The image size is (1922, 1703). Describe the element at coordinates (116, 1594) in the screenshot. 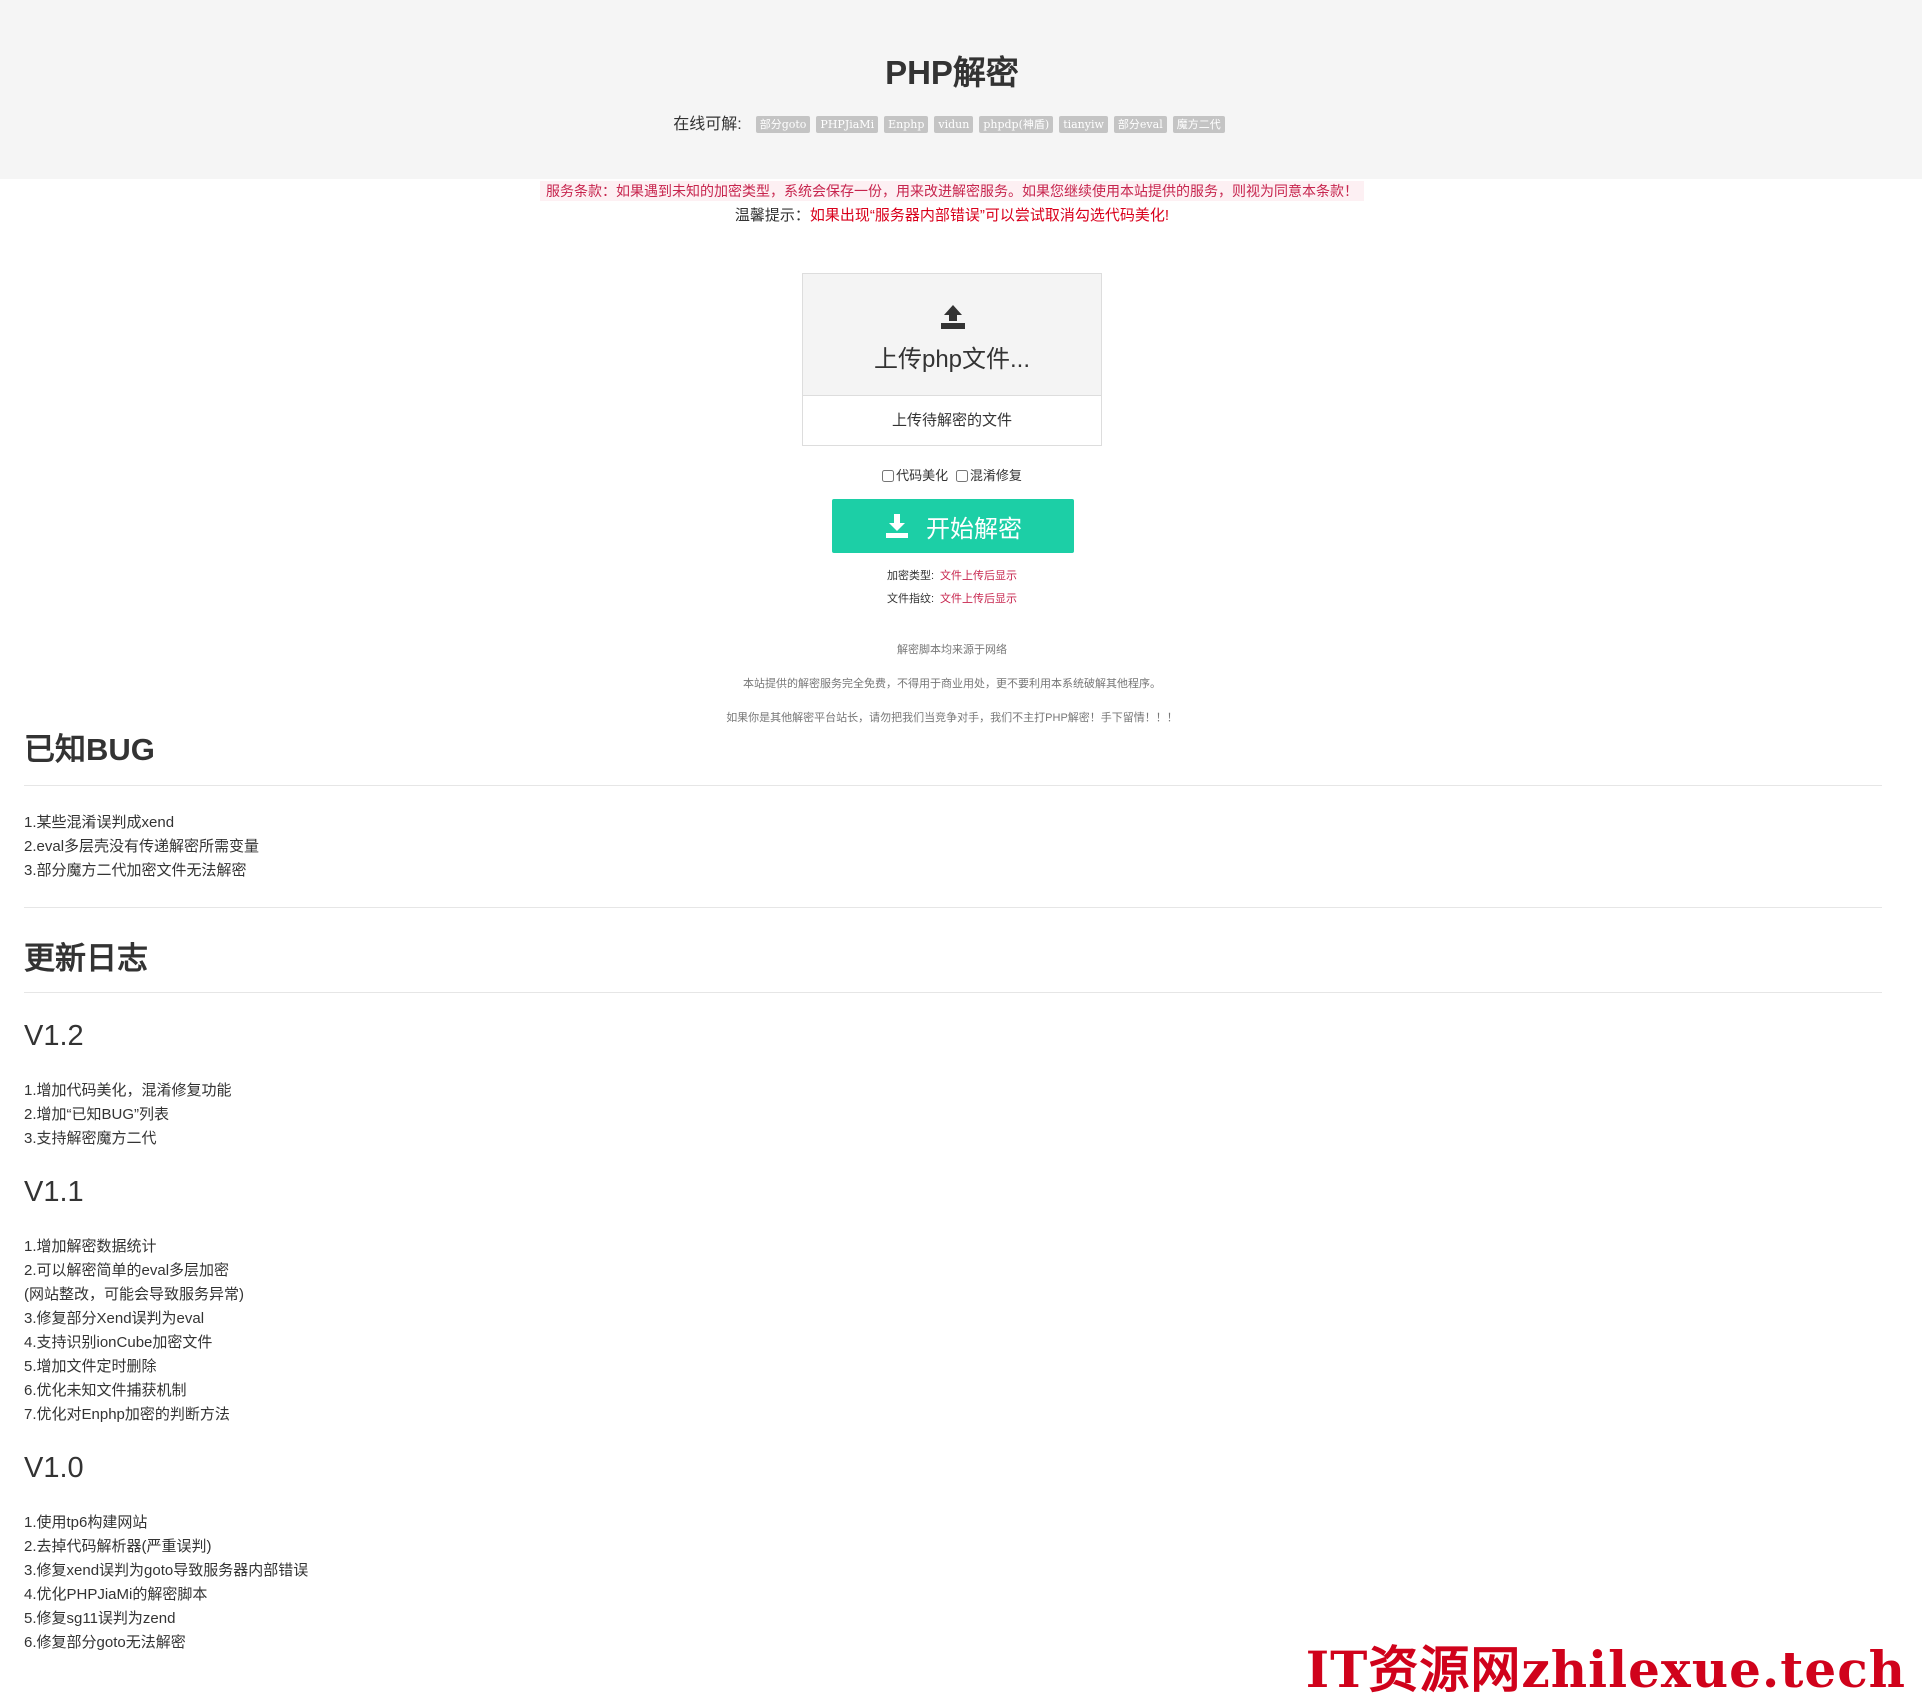

I see `list-item: 4.优化PHPJiaMi的解密脚本` at that location.